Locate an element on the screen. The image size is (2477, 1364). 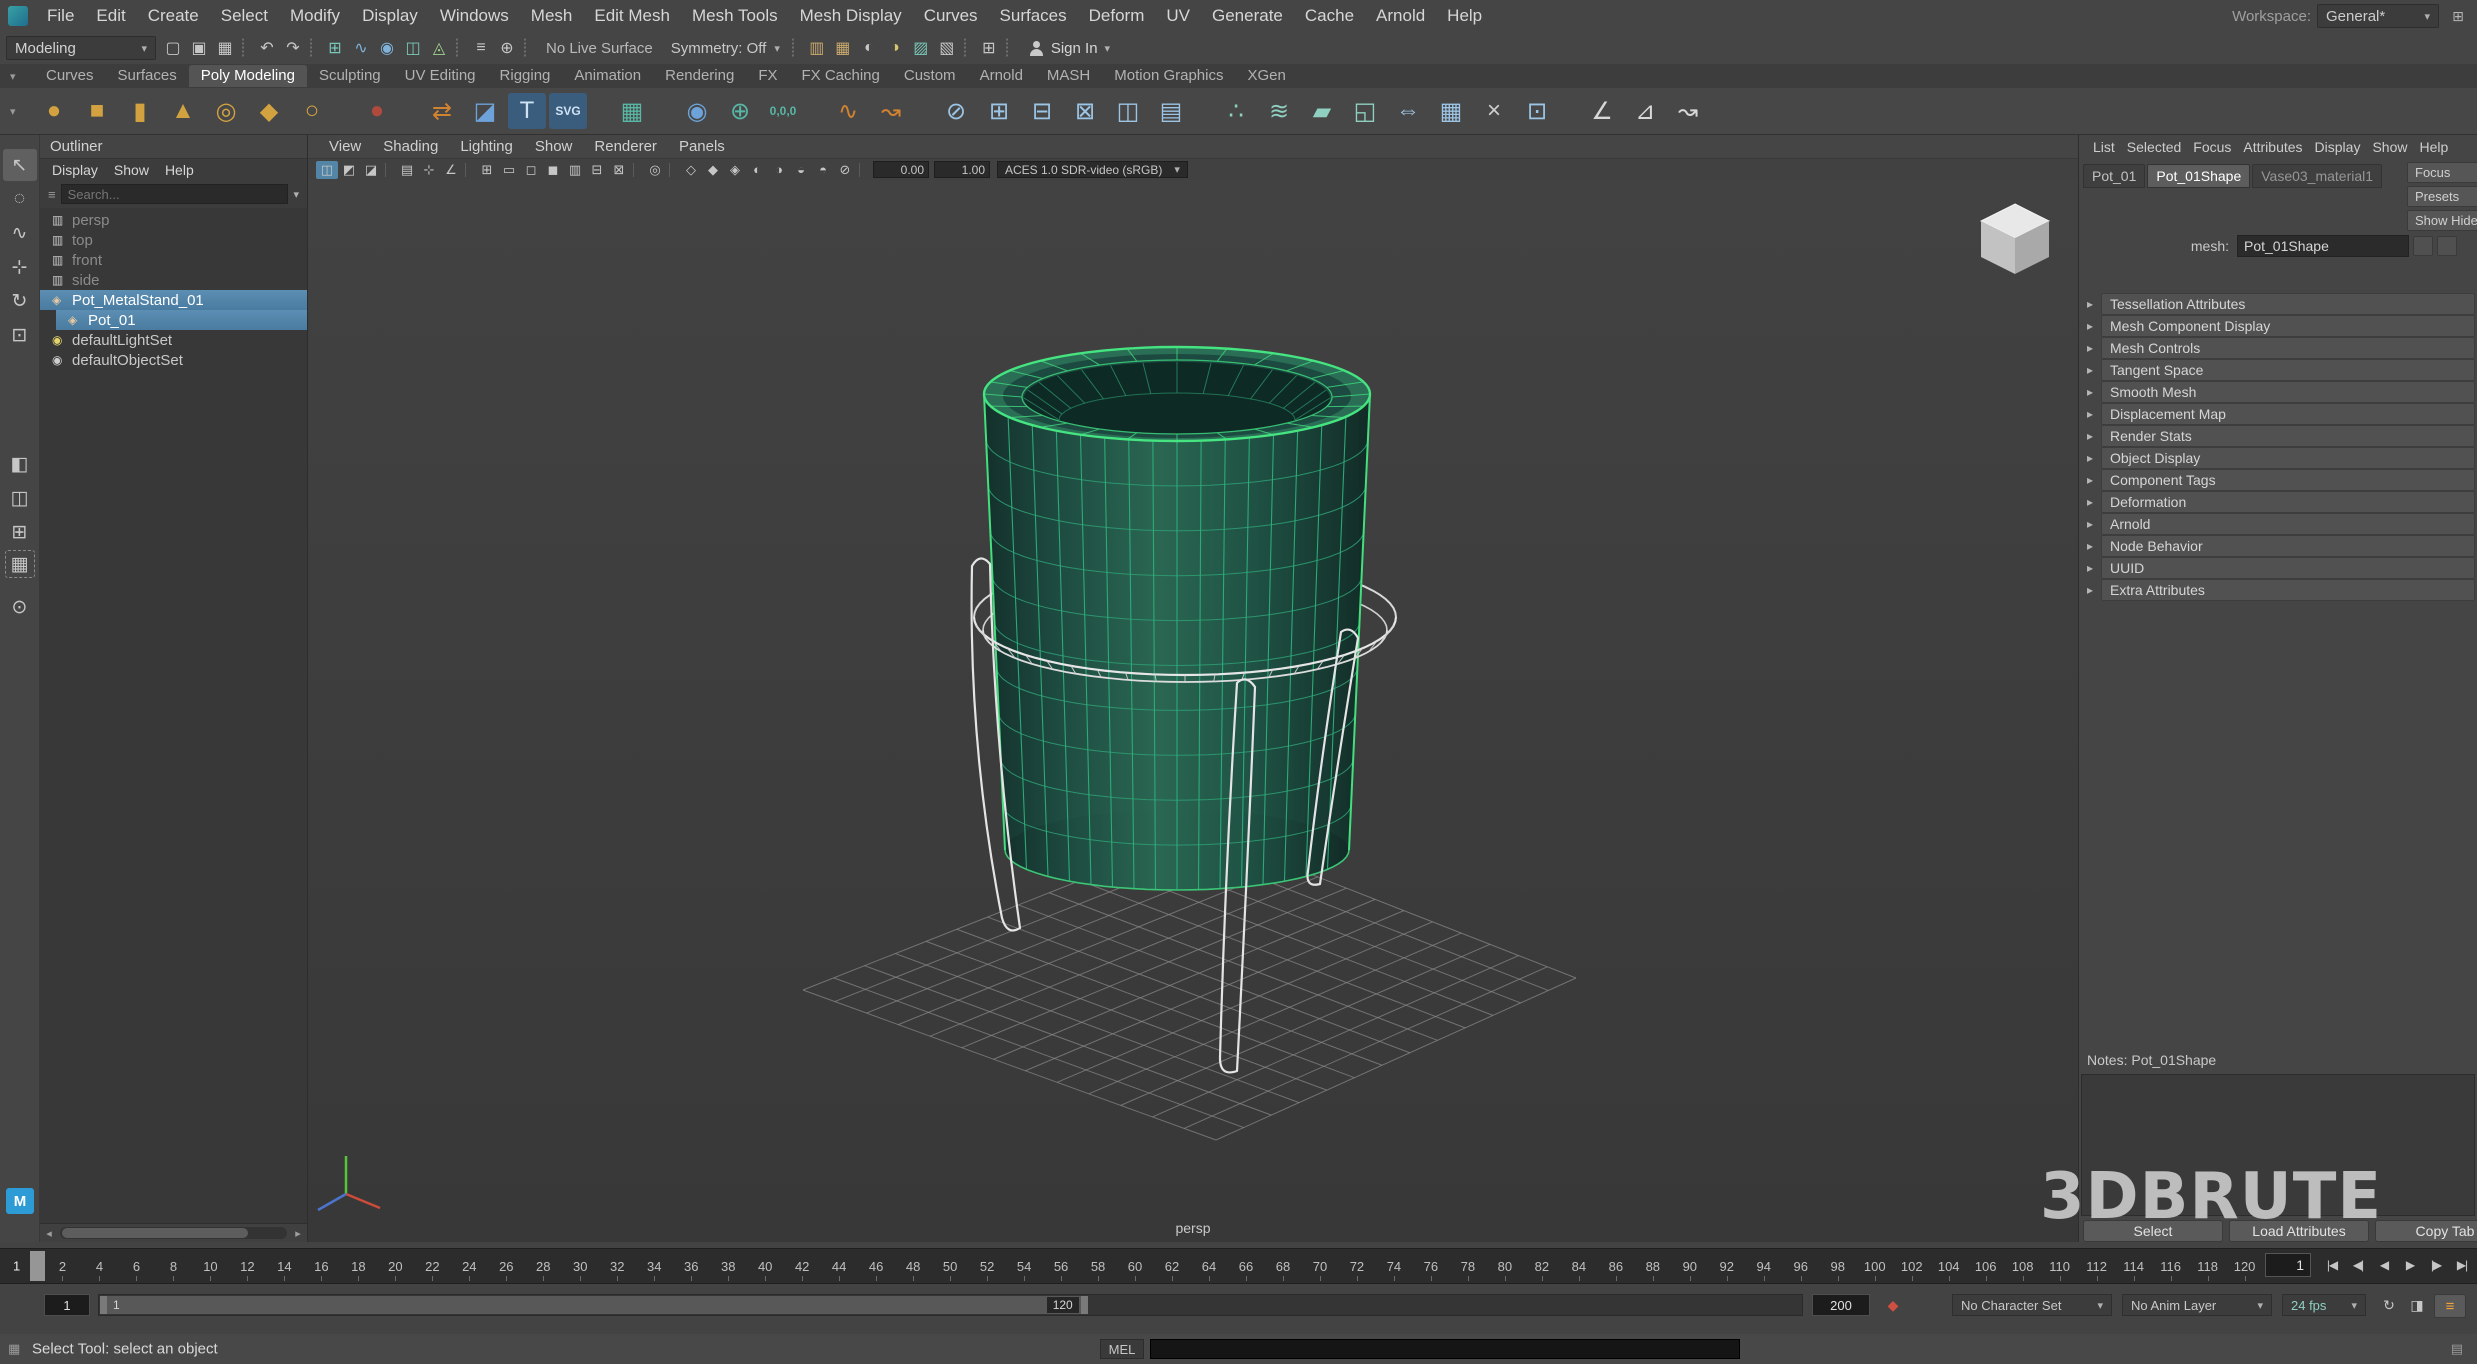
menubar-item: Display is located at coordinates (390, 16).